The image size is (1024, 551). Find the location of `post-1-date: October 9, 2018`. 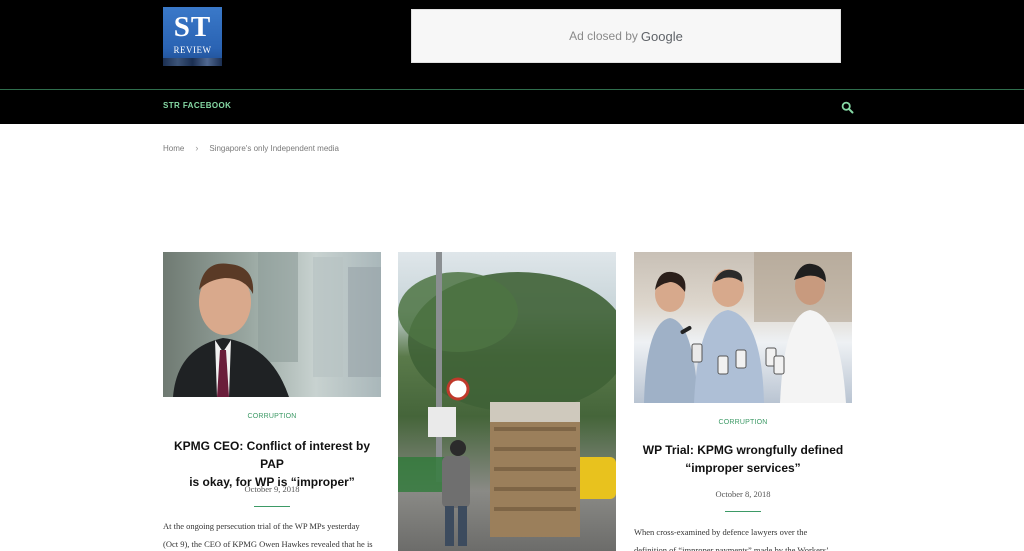

post-1-date: October 9, 2018 is located at coordinates (272, 489).